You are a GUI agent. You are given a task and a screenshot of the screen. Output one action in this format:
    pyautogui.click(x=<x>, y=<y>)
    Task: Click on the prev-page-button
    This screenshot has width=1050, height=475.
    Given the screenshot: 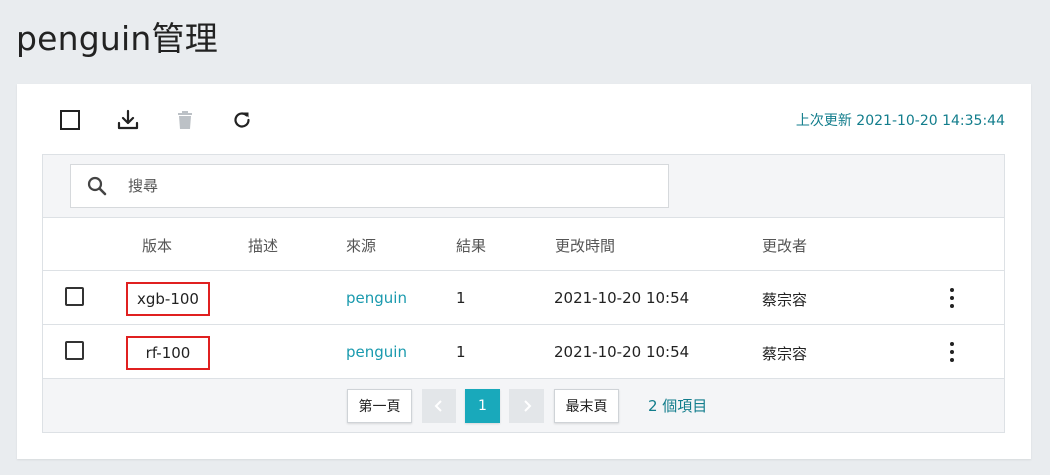 What is the action you would take?
    pyautogui.click(x=439, y=406)
    